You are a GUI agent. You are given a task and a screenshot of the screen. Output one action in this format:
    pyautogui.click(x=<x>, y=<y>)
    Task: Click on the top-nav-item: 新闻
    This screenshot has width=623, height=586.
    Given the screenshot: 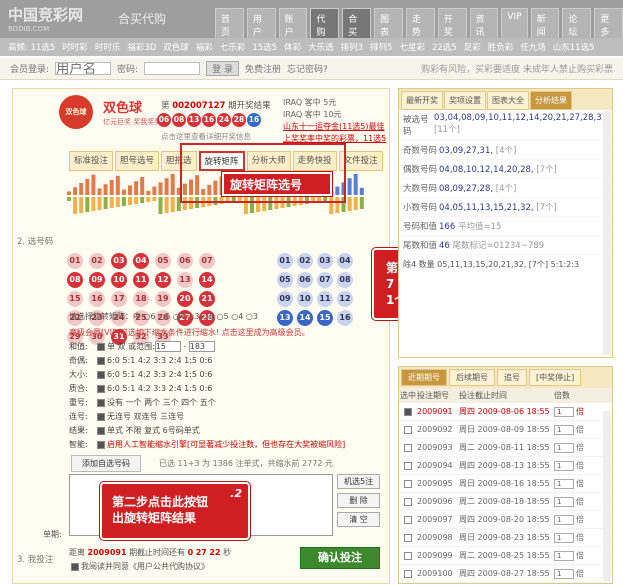 What is the action you would take?
    pyautogui.click(x=545, y=25)
    